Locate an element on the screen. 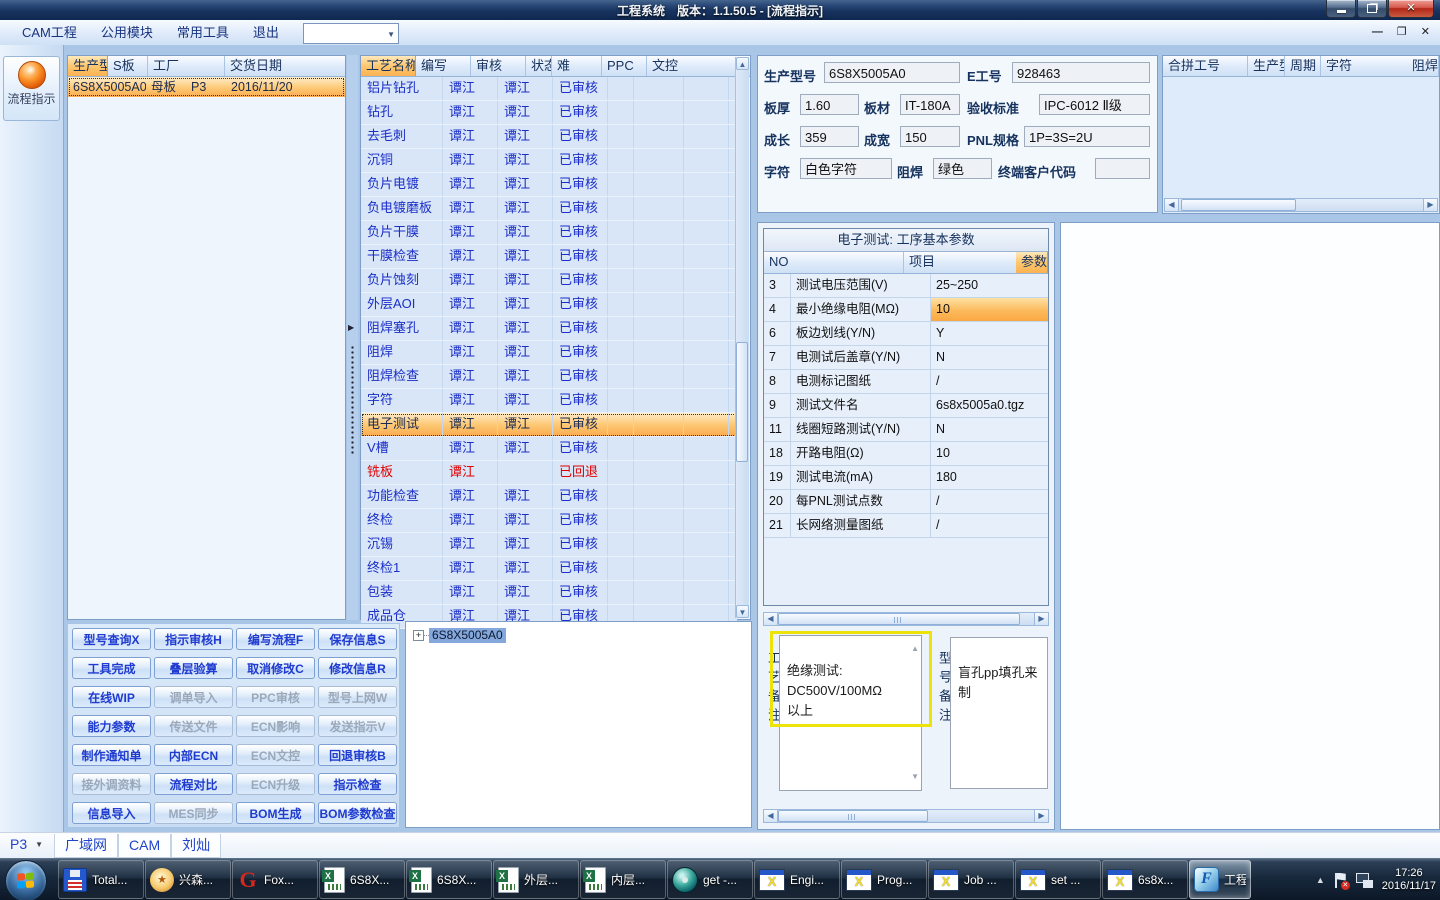  process-row: 负片蚀刻 谭江 谭江 已审核 is located at coordinates (549, 281).